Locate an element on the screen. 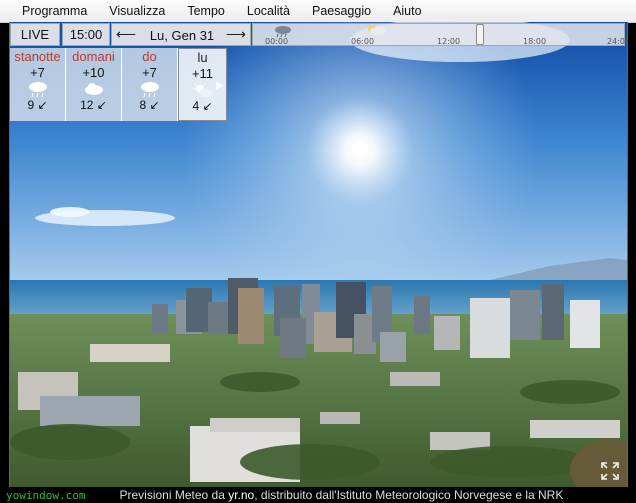  fullscreen-icon is located at coordinates (610, 471).